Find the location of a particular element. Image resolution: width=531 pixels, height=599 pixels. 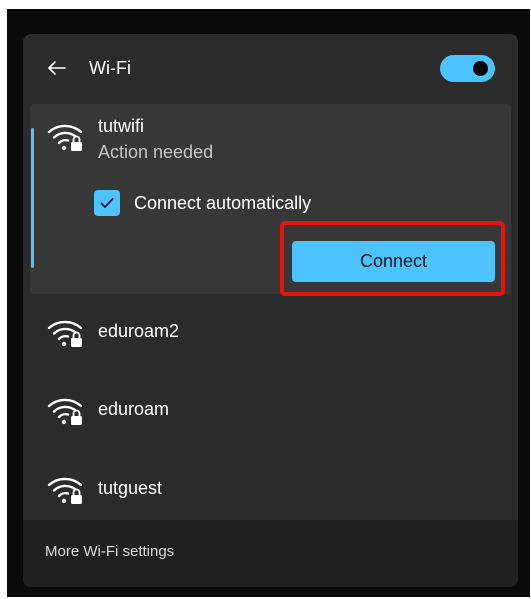

connect-automatically-label: Connect automatically is located at coordinates (223, 203).